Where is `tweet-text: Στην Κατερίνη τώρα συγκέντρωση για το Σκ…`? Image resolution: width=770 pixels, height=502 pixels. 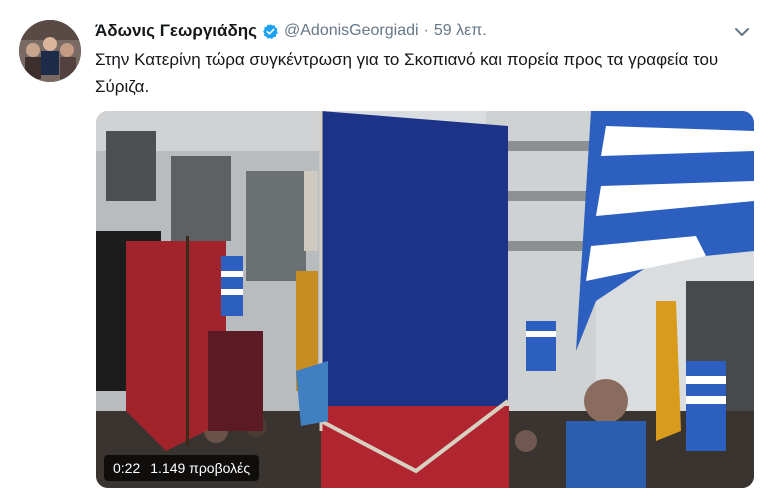
tweet-text: Στην Κατερίνη τώρα συγκέντρωση για το Σκ… is located at coordinates (407, 73).